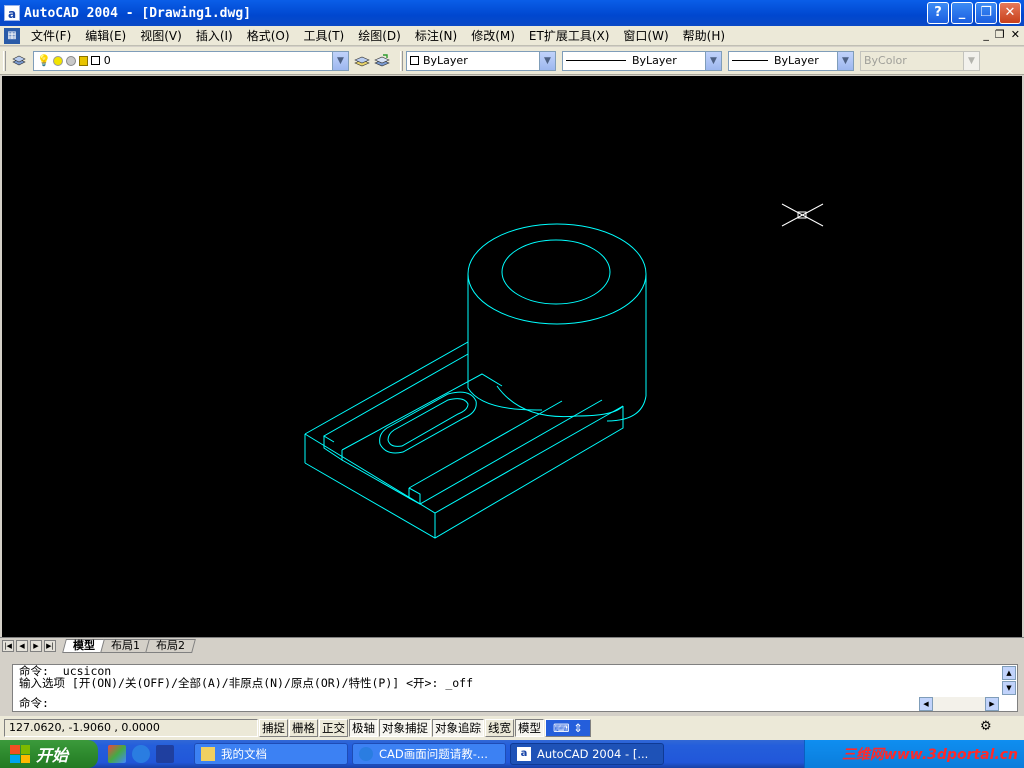 This screenshot has width=1024, height=768. I want to click on freeze-viewport-icon, so click(70, 60).